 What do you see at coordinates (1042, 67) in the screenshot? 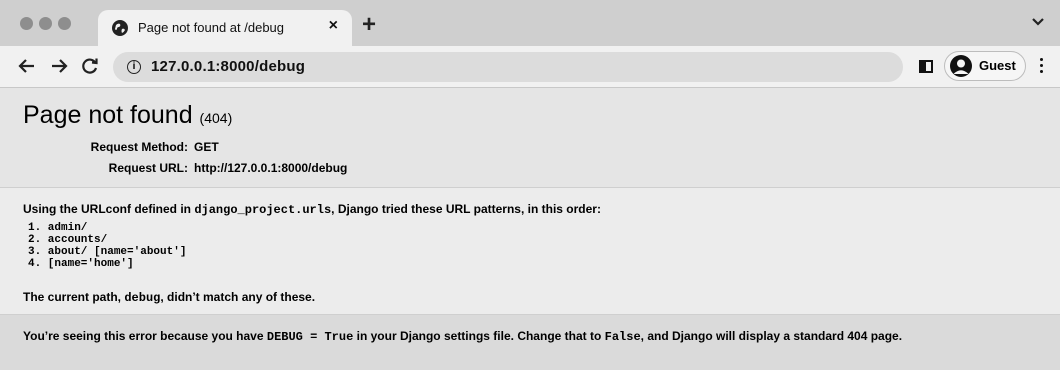
I see `more-menu-icon` at bounding box center [1042, 67].